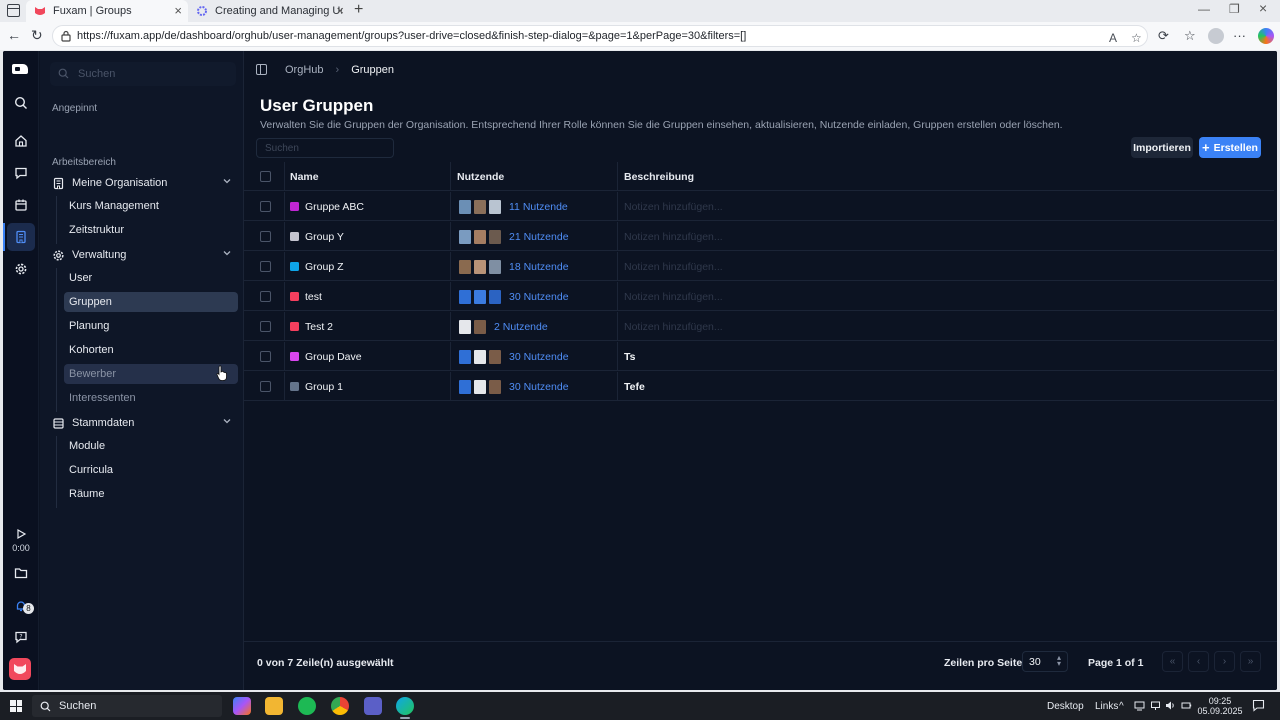  What do you see at coordinates (1113, 38) in the screenshot?
I see `read-aloud-icon: A` at bounding box center [1113, 38].